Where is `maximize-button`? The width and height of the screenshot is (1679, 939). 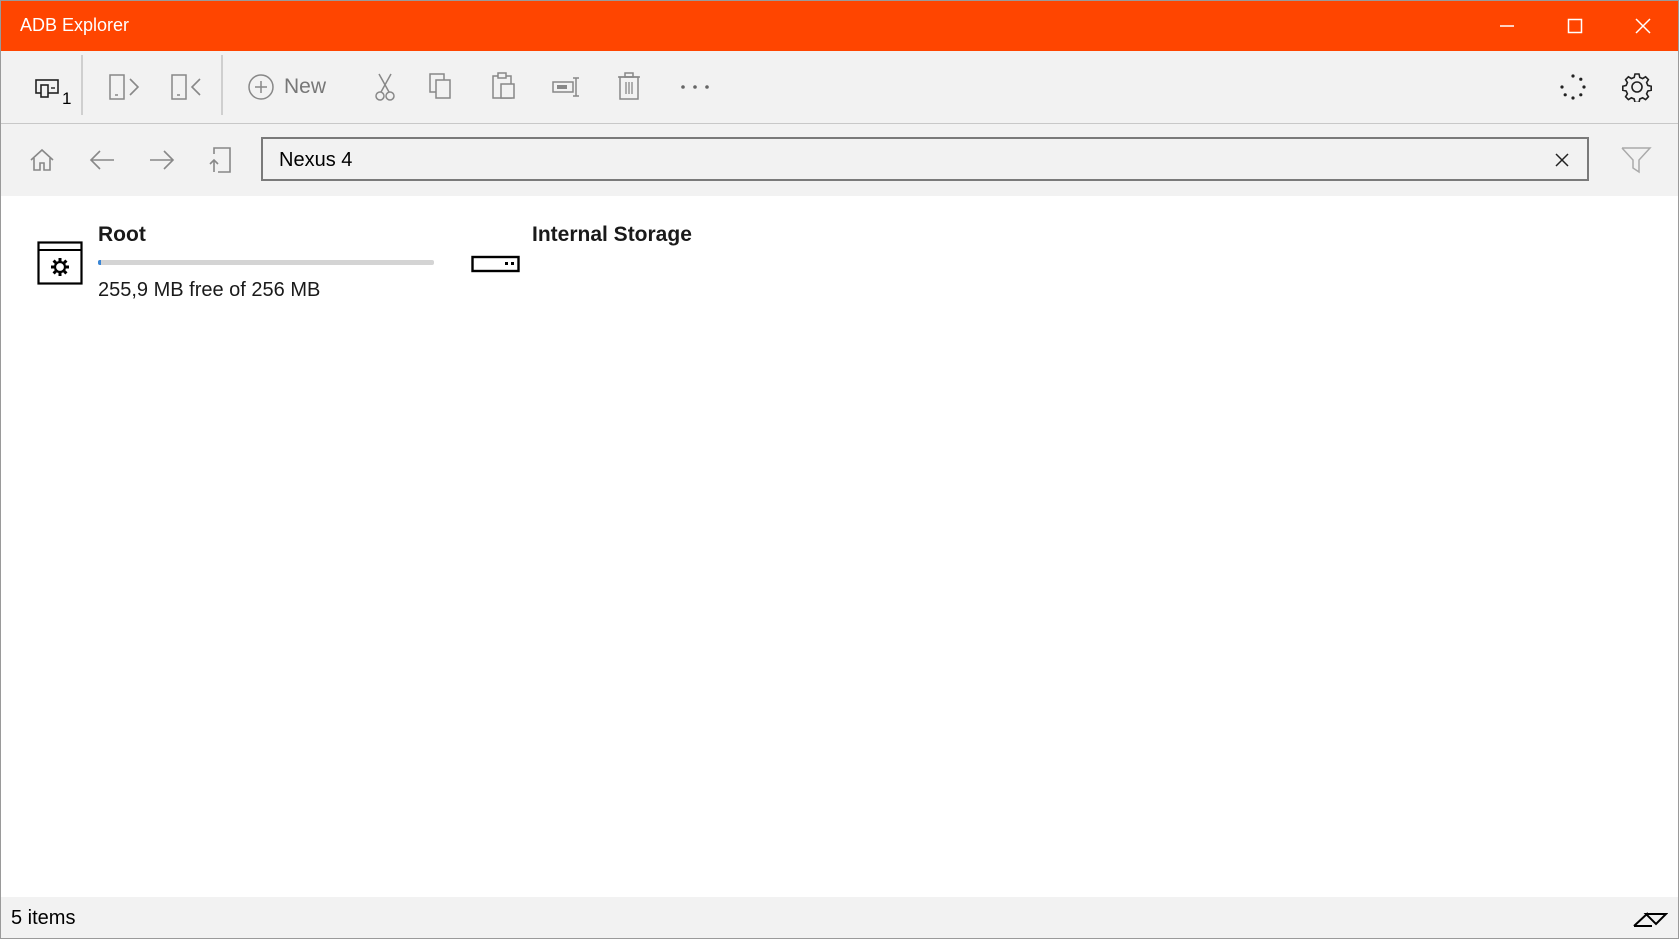
maximize-button is located at coordinates (1575, 26).